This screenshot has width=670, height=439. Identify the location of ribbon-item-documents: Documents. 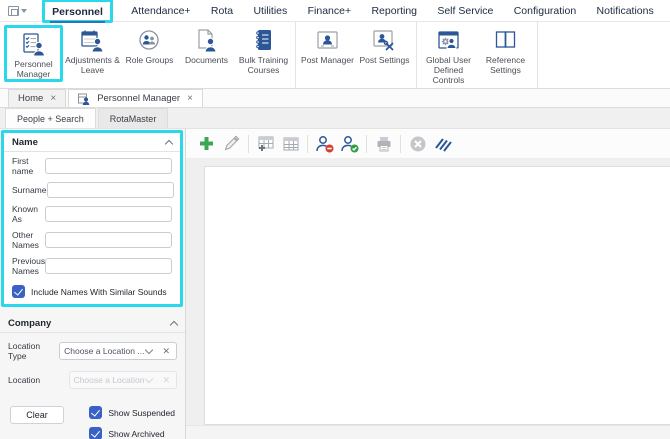
(206, 44).